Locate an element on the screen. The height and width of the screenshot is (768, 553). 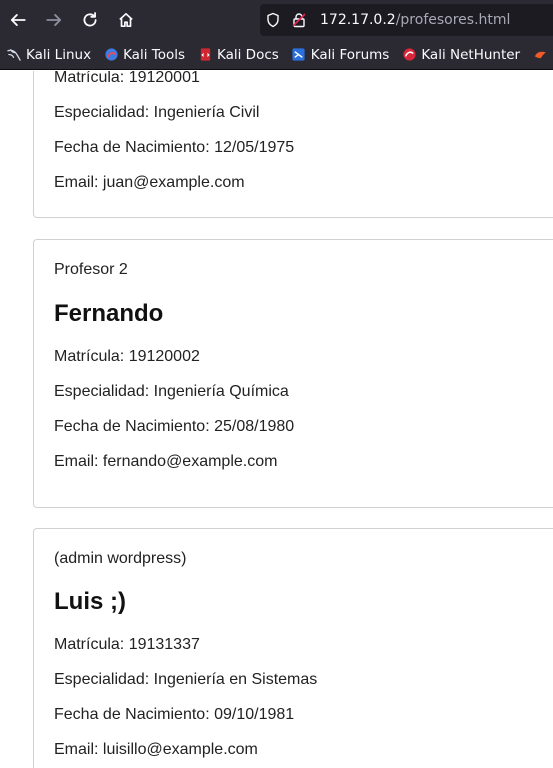
address-bar: 172.17.0.2/profesores.html is located at coordinates (406, 20).